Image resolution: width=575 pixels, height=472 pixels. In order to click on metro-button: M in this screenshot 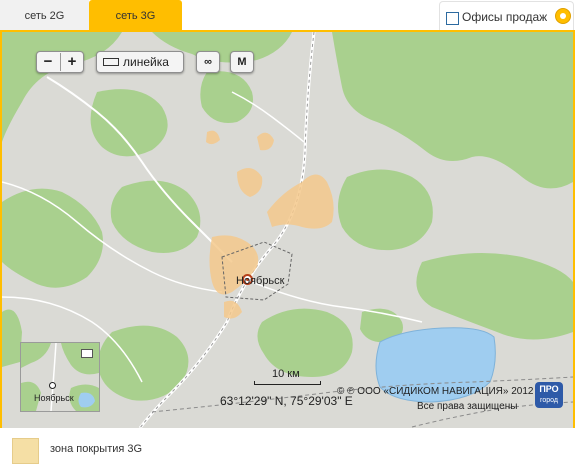, I will do `click(242, 62)`.